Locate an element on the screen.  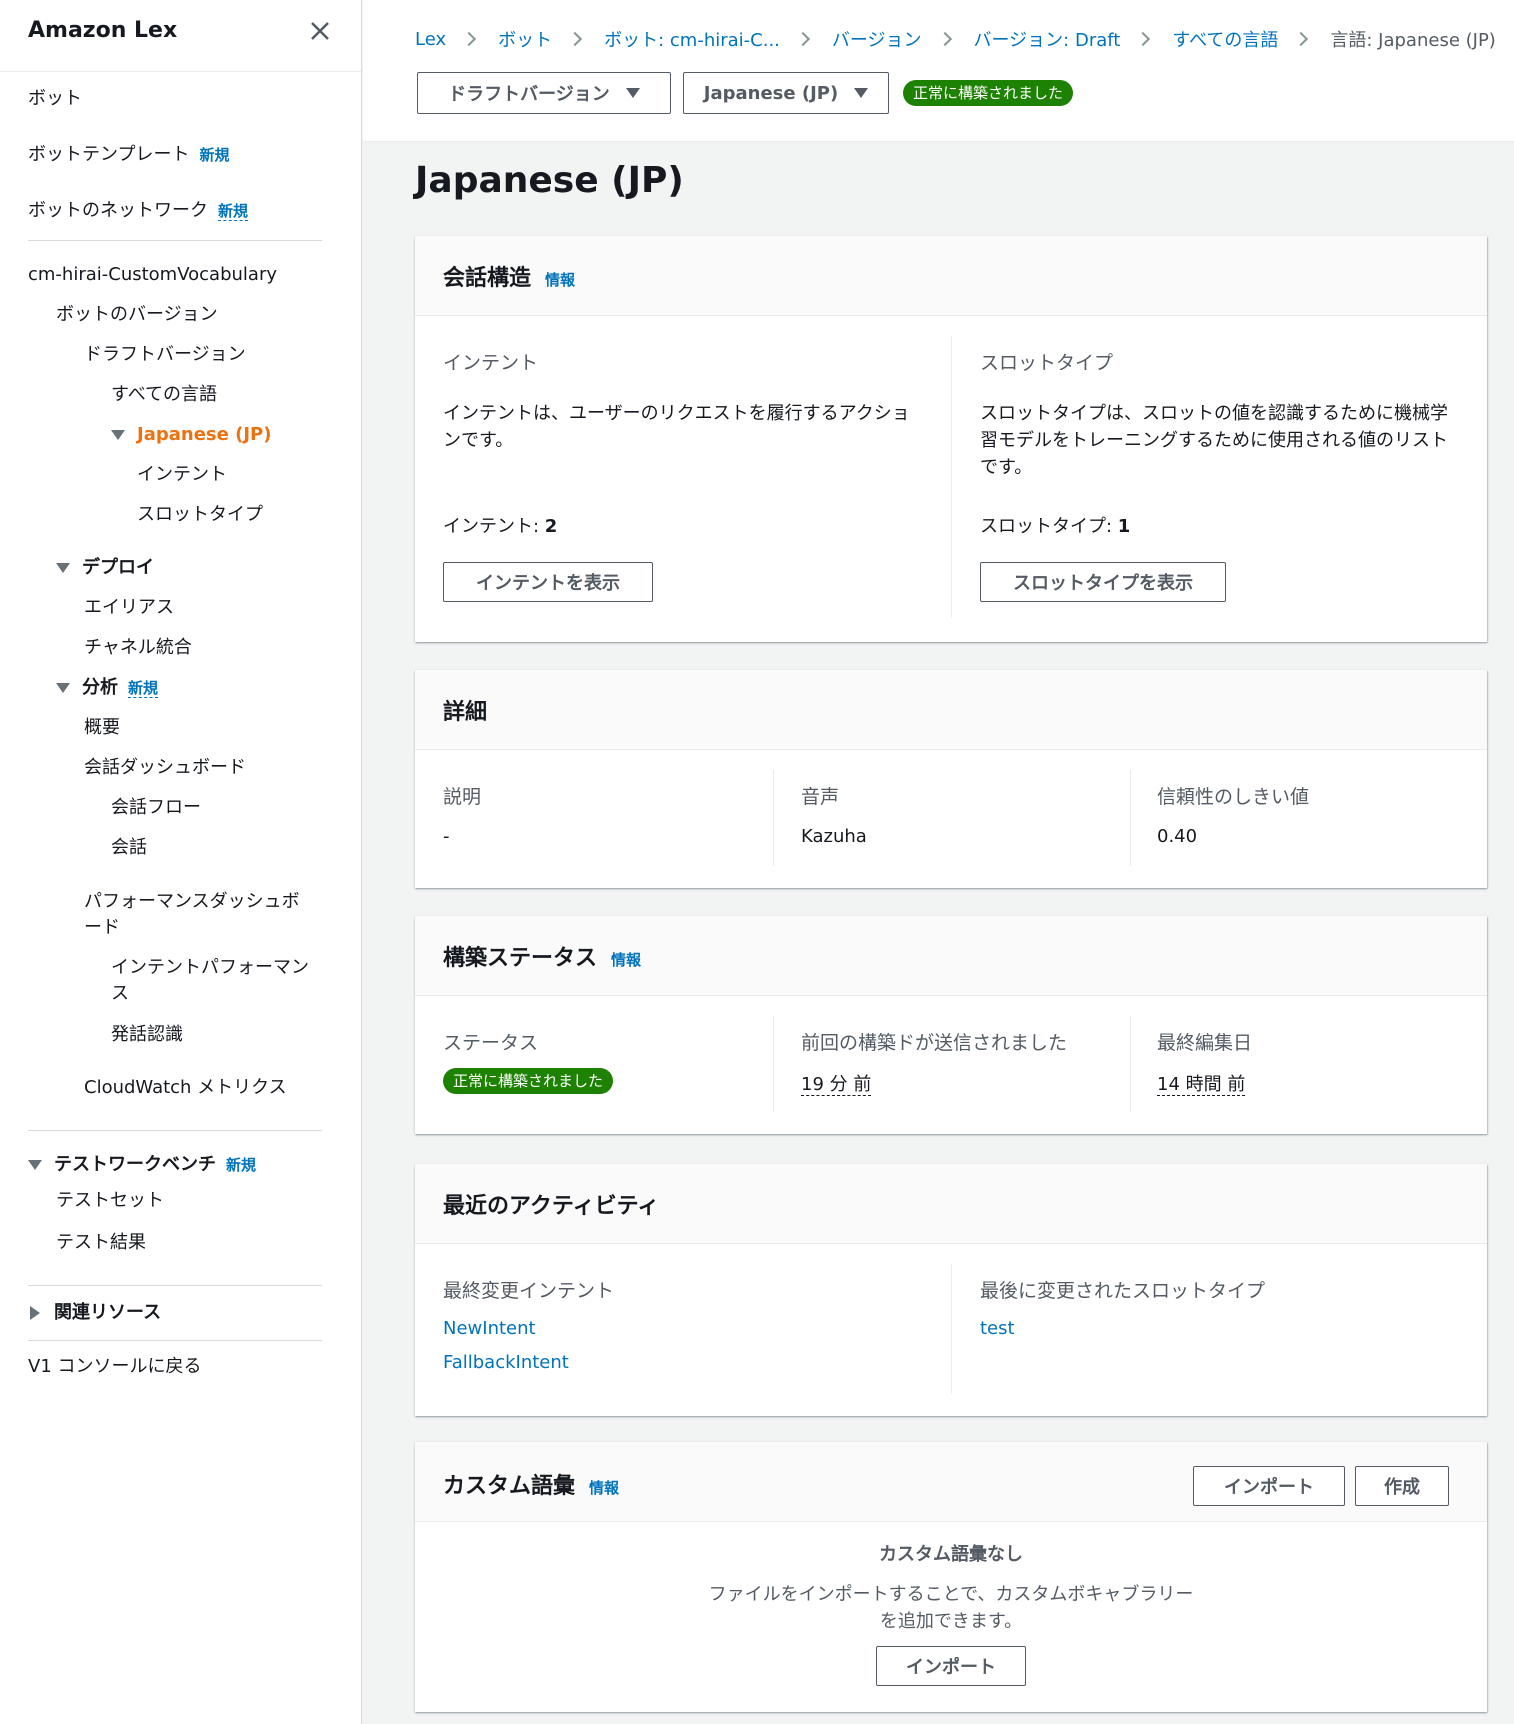
sidebar-item-intent-performance: インテントパフォーマンス is located at coordinates (216, 981).